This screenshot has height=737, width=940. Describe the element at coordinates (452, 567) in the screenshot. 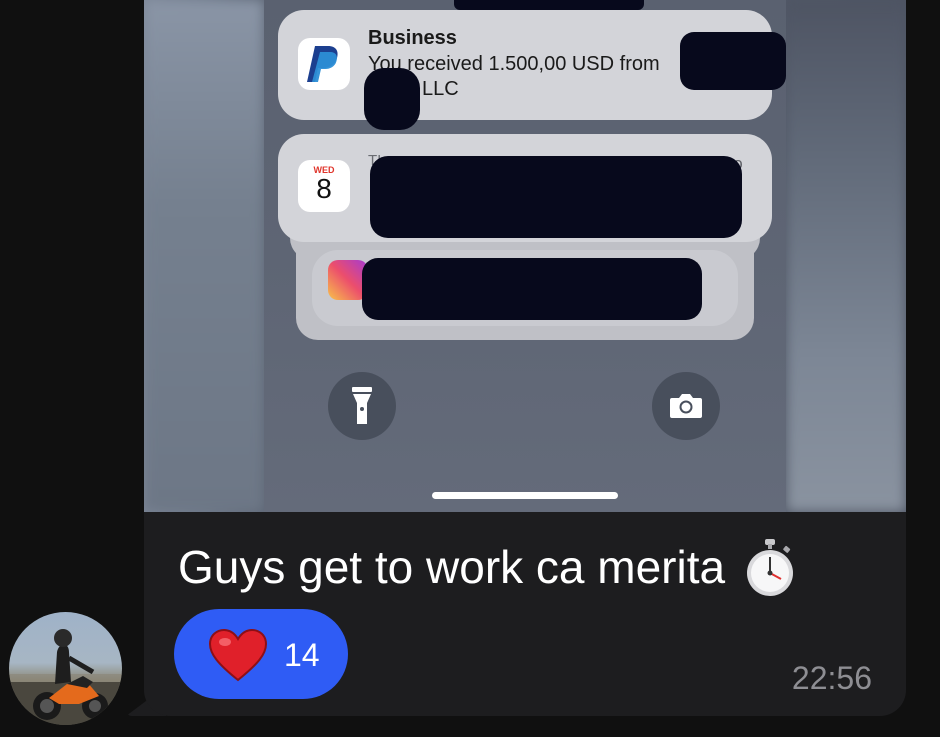

I see `message-text: Guys get to work ca merita` at that location.